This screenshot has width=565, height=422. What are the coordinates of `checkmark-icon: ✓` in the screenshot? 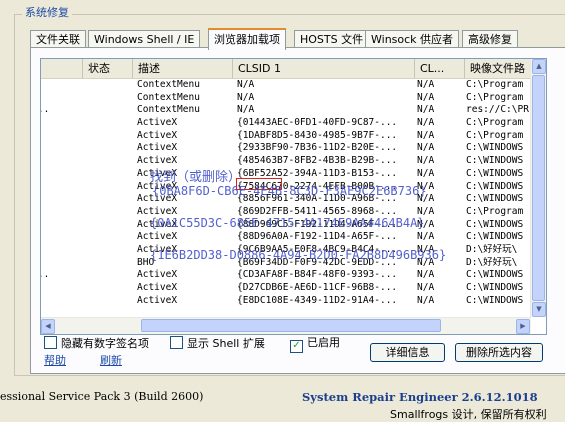 It's located at (296, 346).